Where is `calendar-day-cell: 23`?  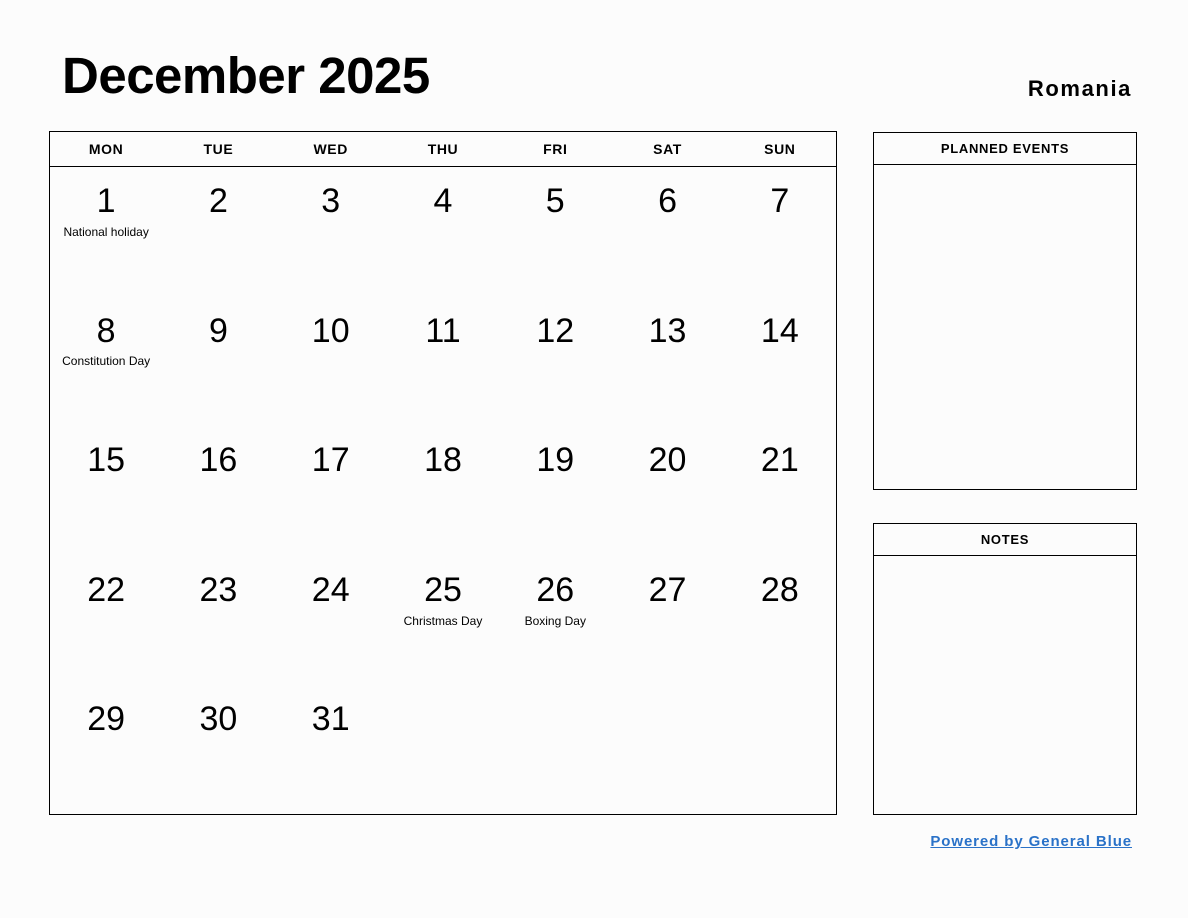 calendar-day-cell: 23 is located at coordinates (218, 621).